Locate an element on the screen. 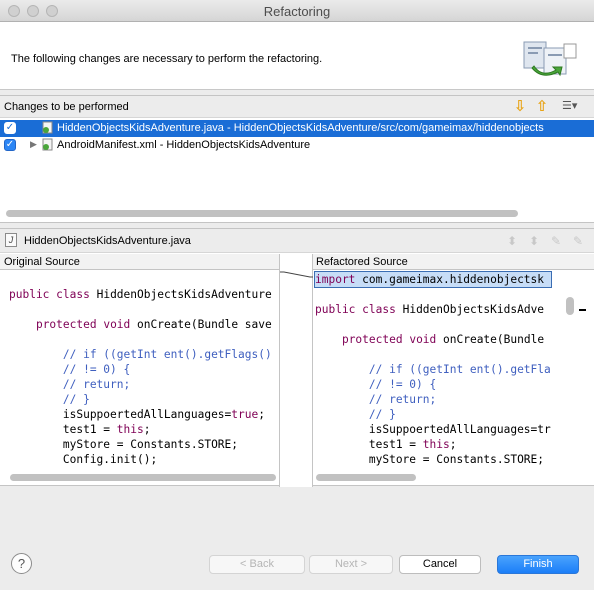  java-class-change-icon is located at coordinates (47, 127).